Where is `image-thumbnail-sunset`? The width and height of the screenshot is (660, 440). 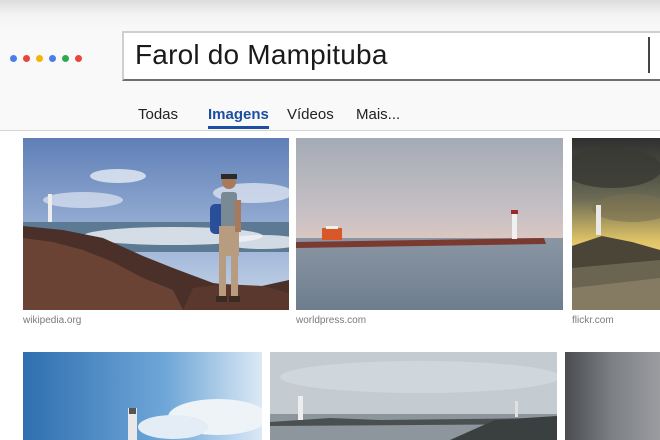 image-thumbnail-sunset is located at coordinates (616, 224).